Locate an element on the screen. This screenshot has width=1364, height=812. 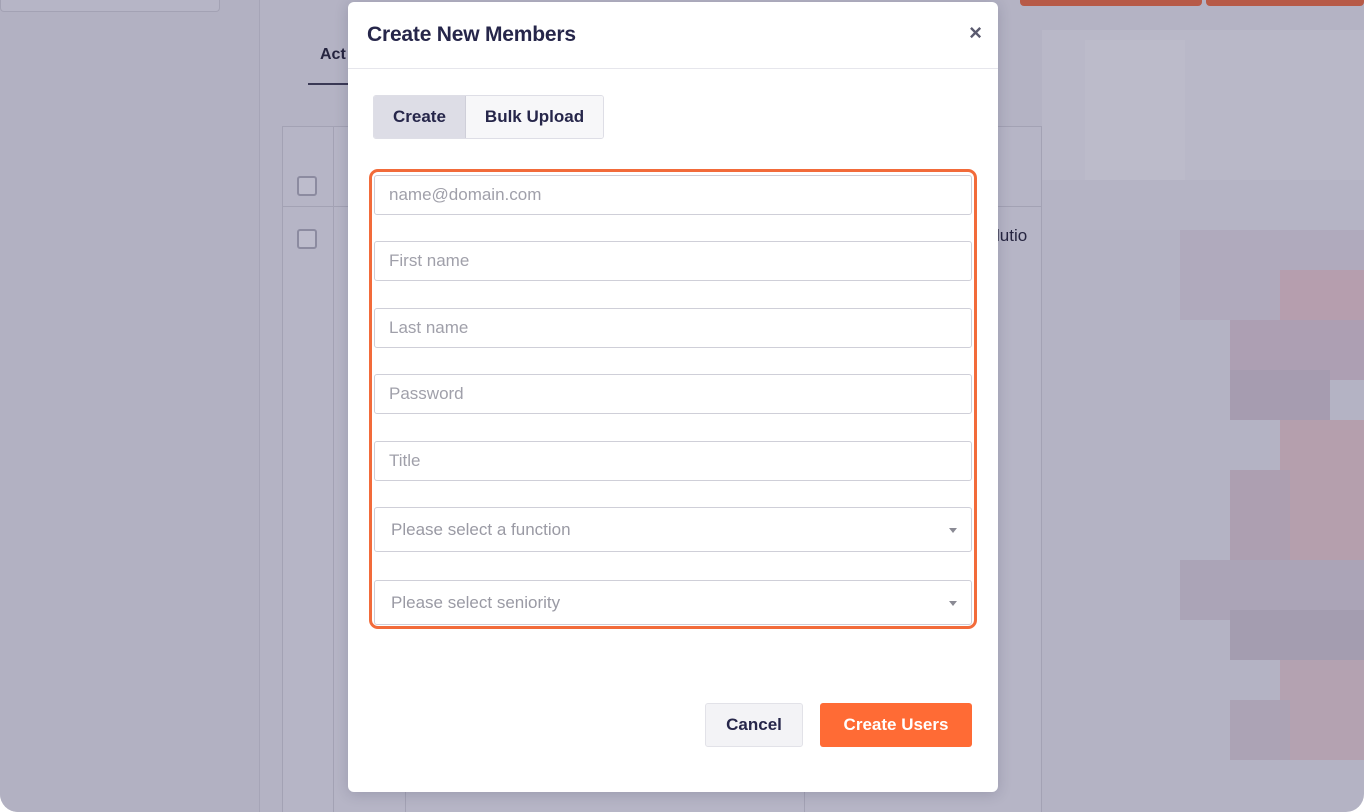
modal-title: Create New Members is located at coordinates (471, 35).